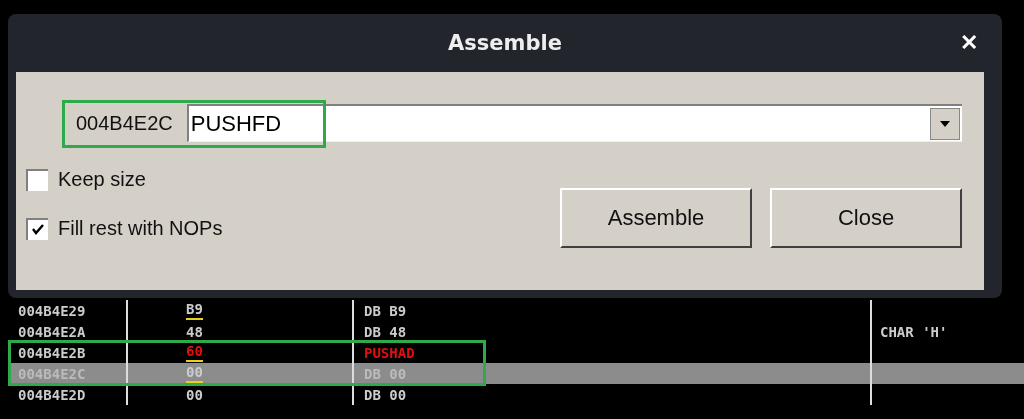 The width and height of the screenshot is (1024, 419). What do you see at coordinates (52, 310) in the screenshot?
I see `address-cell: 004B4E29` at bounding box center [52, 310].